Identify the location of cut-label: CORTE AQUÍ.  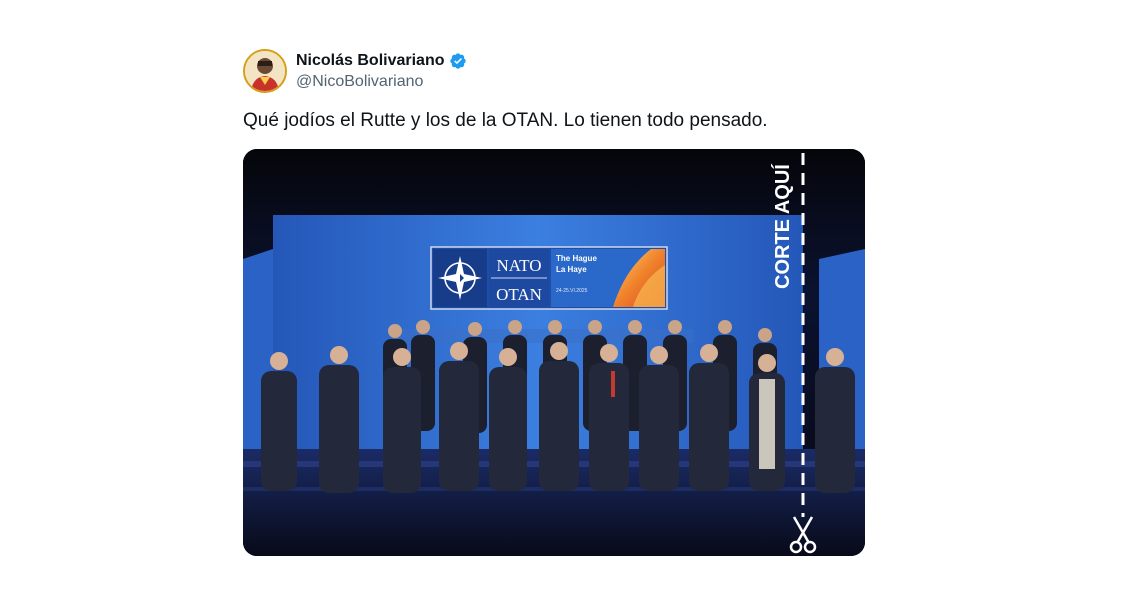
(782, 226).